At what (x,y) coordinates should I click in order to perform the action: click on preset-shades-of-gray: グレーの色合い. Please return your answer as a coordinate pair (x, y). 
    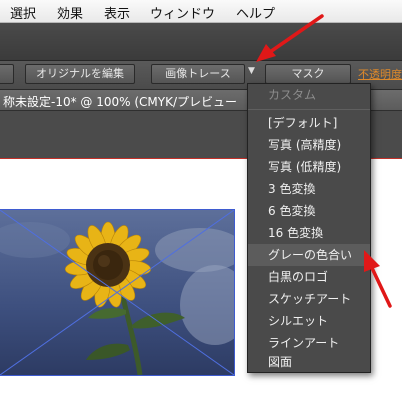
    Looking at the image, I should click on (309, 255).